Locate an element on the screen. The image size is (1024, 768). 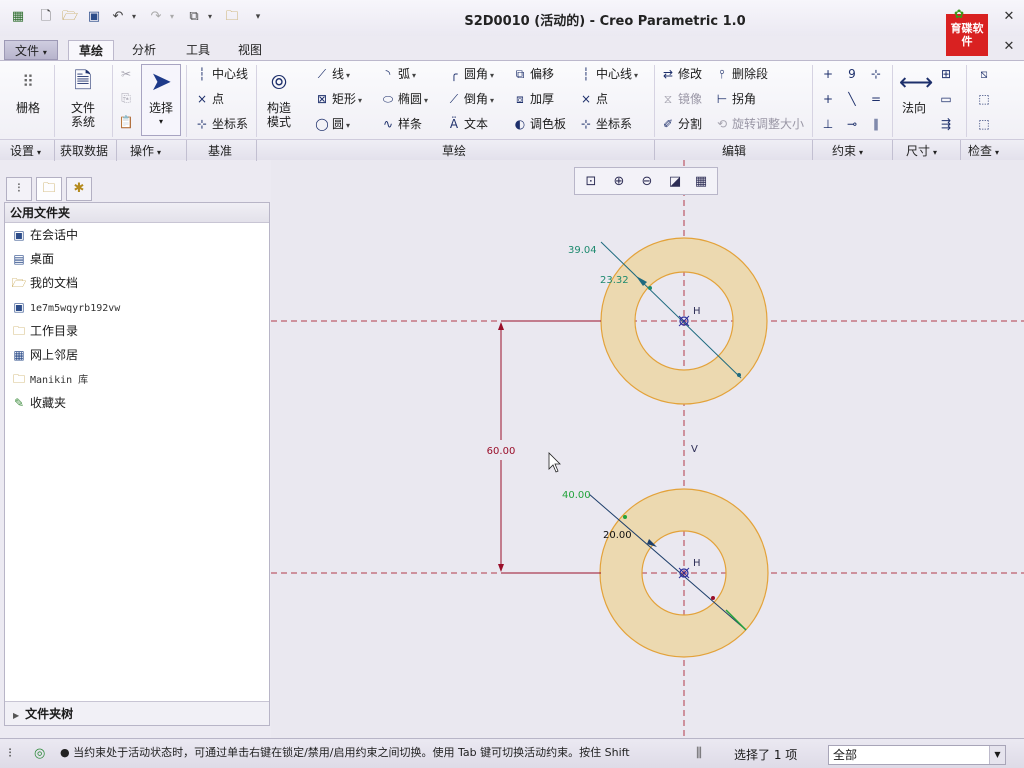
circle-button: ◯ 圆 ▾ is located at coordinates (332, 124).